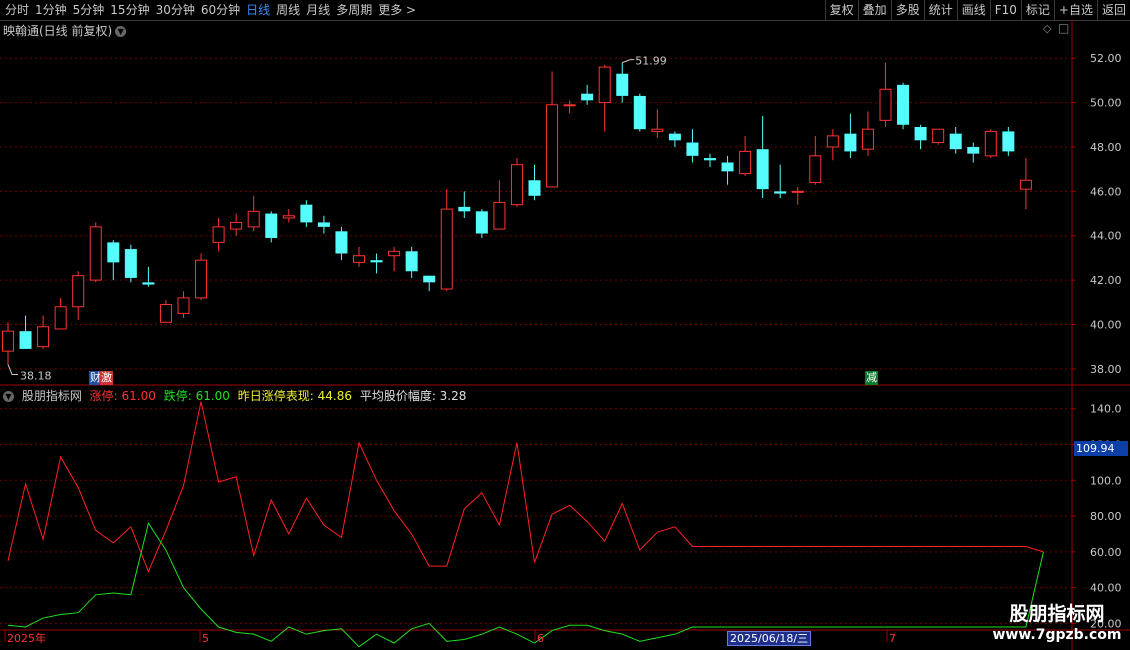  What do you see at coordinates (1106, 58) in the screenshot?
I see `price-tick-label: 52.00` at bounding box center [1106, 58].